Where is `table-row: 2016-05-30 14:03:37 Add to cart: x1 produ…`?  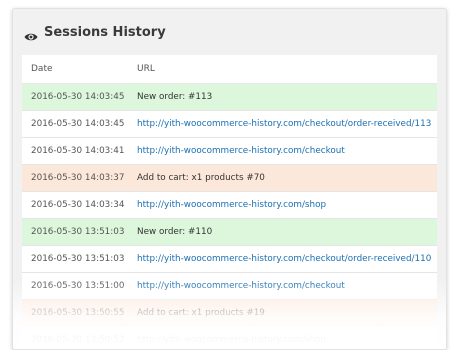 table-row: 2016-05-30 14:03:37 Add to cart: x1 produ… is located at coordinates (229, 178).